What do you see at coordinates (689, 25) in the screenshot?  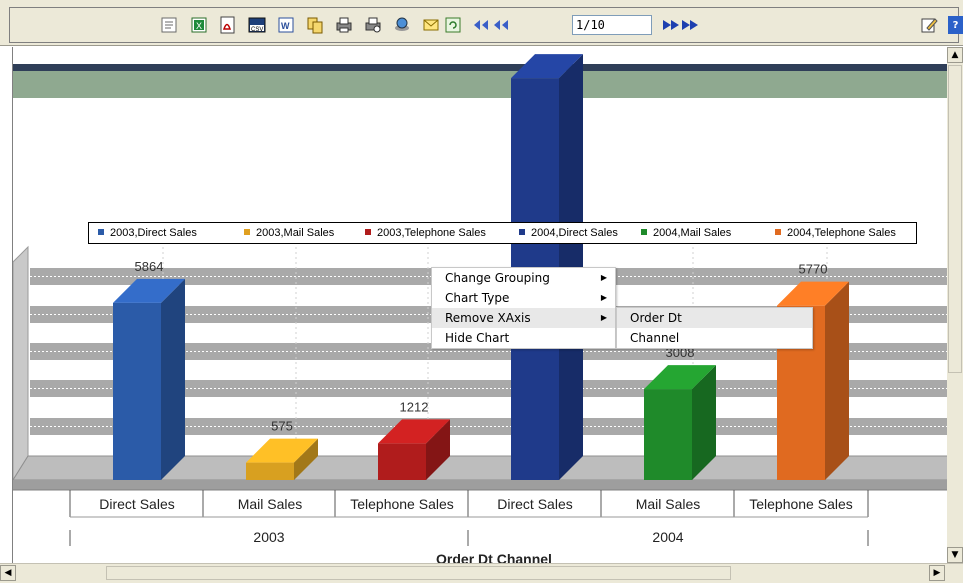 I see `last-page-icon` at bounding box center [689, 25].